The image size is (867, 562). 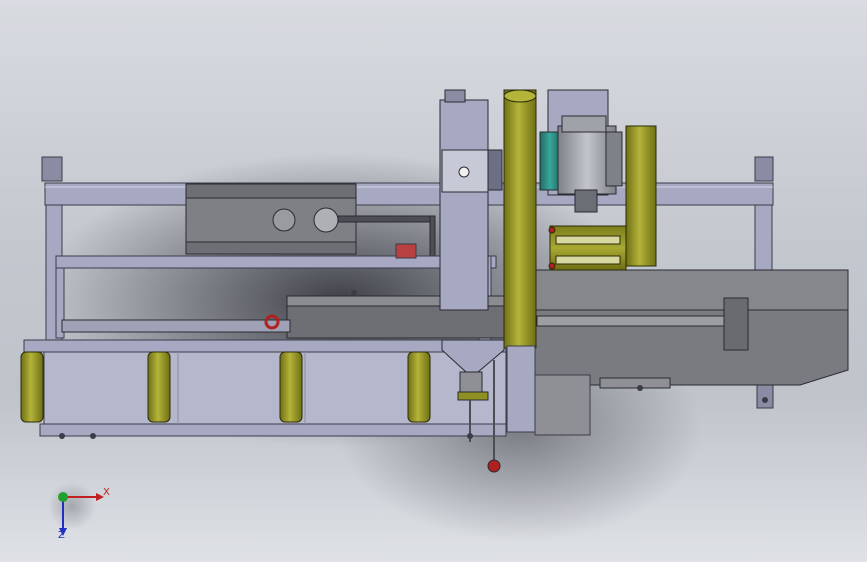 What do you see at coordinates (550, 161) in the screenshot?
I see `motor-flange` at bounding box center [550, 161].